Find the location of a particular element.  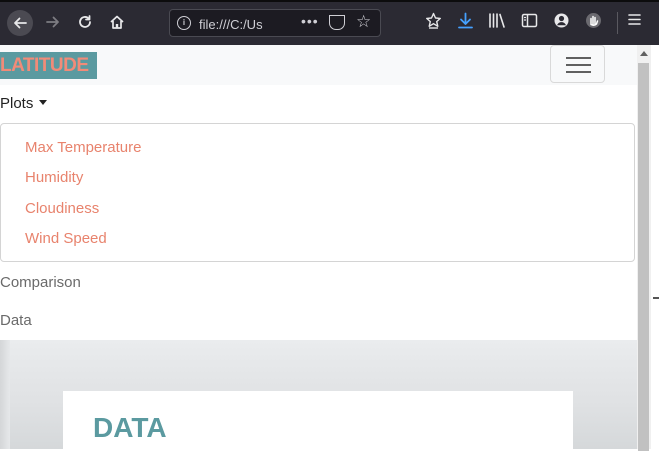

reload-button is located at coordinates (85, 22).